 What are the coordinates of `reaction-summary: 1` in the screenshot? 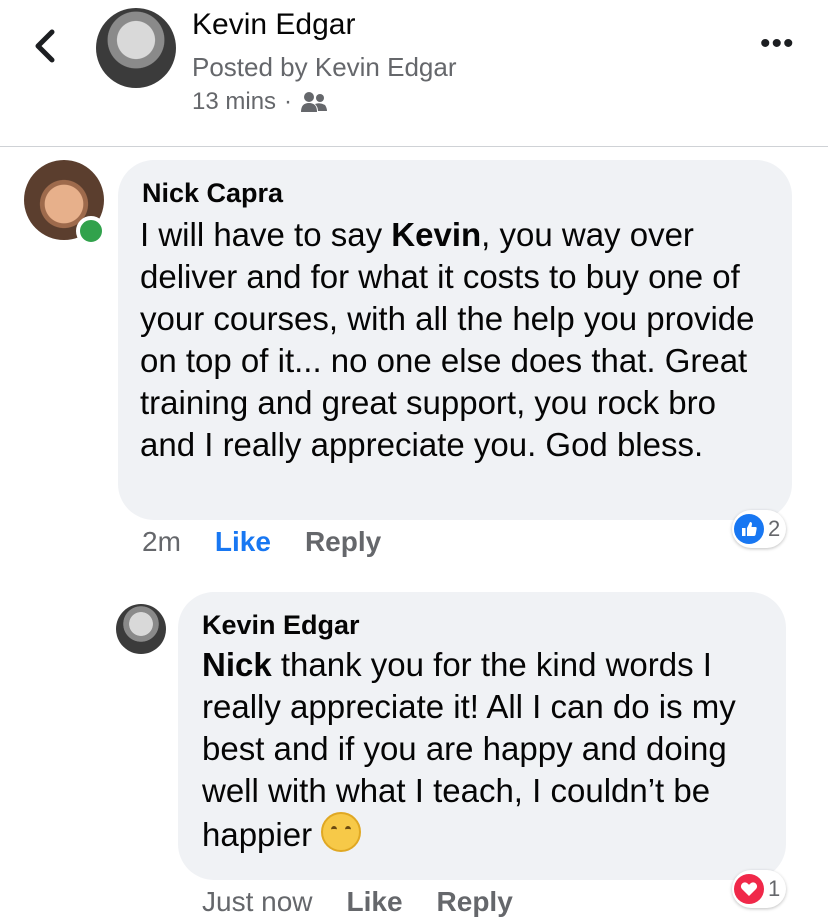 It's located at (759, 889).